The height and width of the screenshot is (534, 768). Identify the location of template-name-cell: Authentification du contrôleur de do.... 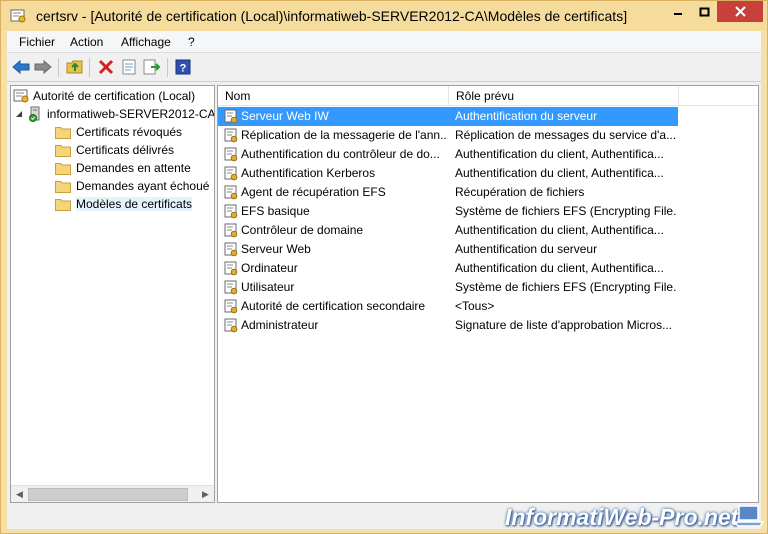
(340, 154).